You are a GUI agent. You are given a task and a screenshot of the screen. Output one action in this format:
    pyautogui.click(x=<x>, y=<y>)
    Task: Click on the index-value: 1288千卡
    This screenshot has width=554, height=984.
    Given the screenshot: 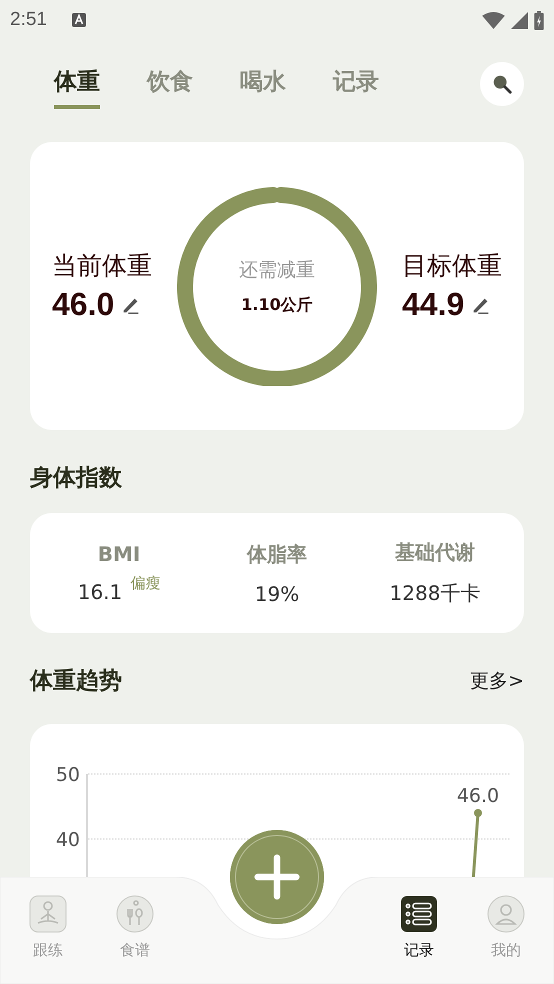 What is the action you would take?
    pyautogui.click(x=435, y=593)
    